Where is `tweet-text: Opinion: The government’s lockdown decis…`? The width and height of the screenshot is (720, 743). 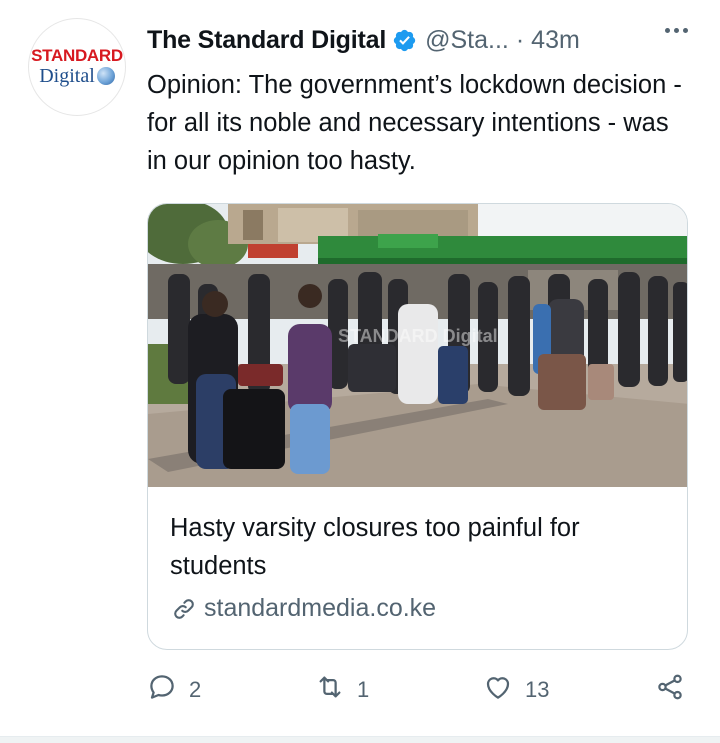
tweet-text: Opinion: The government’s lockdown decis… is located at coordinates (414, 123).